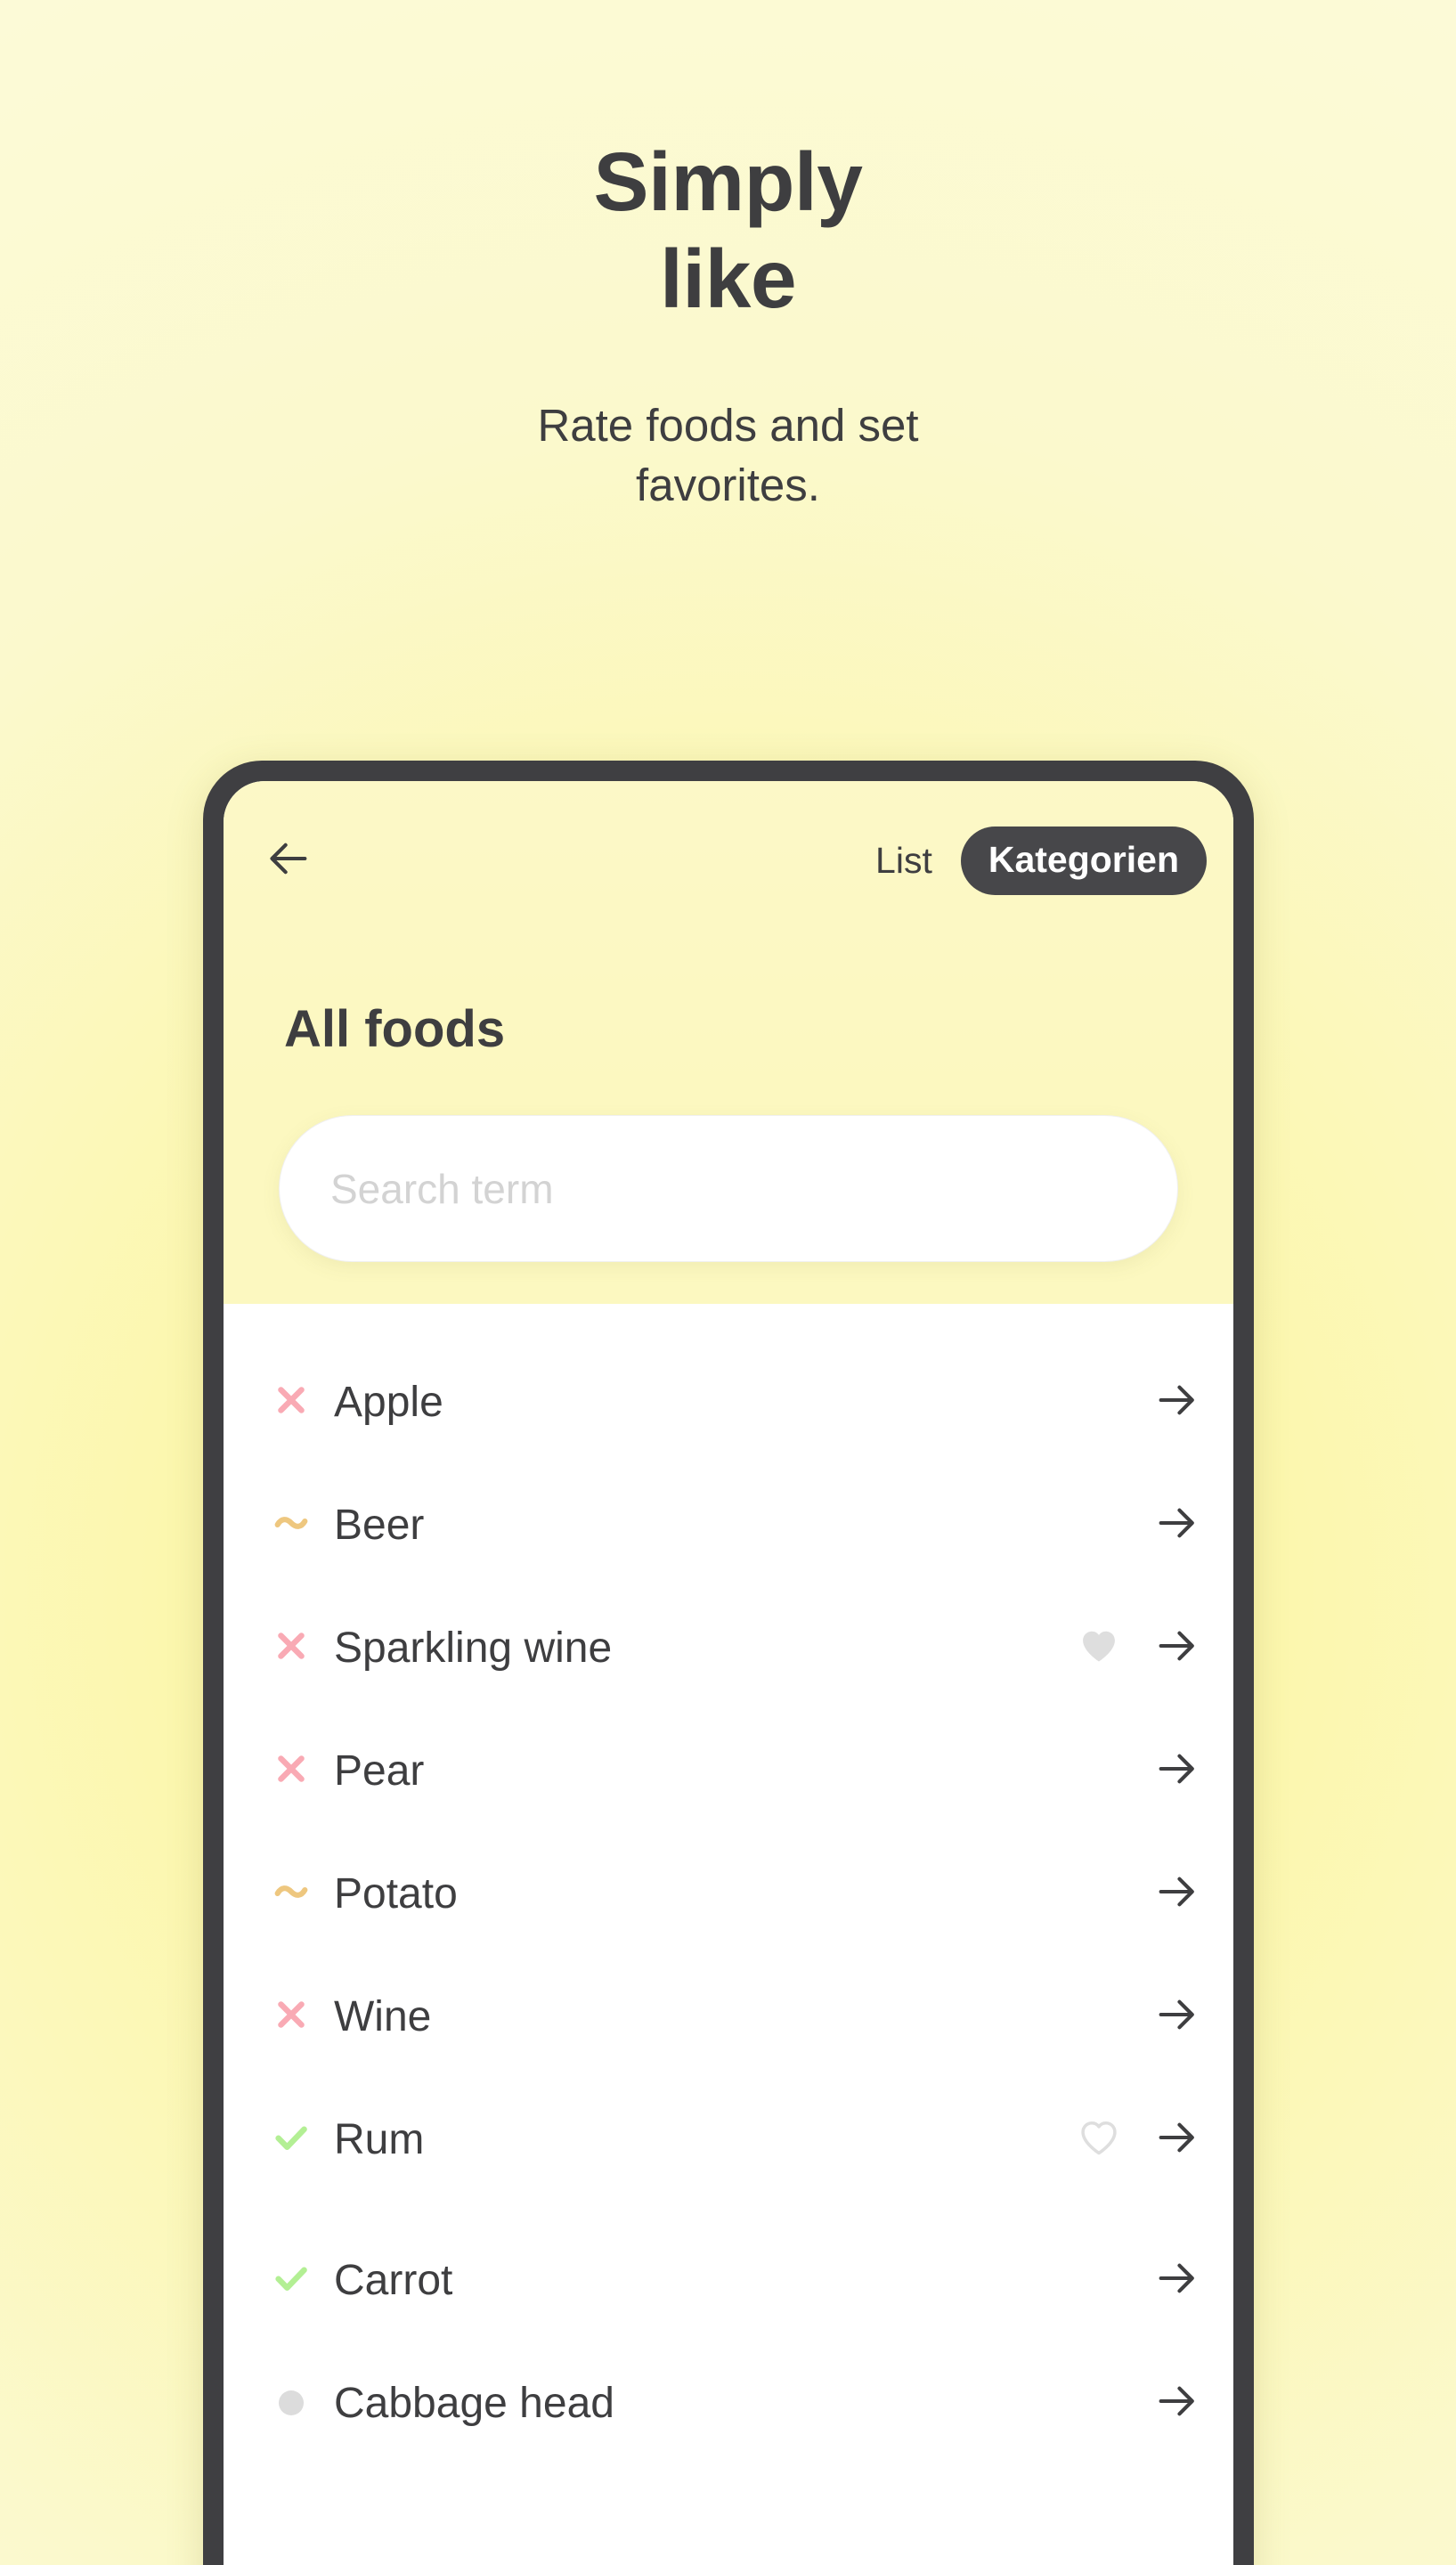  I want to click on heart-filled-icon, so click(1099, 1648).